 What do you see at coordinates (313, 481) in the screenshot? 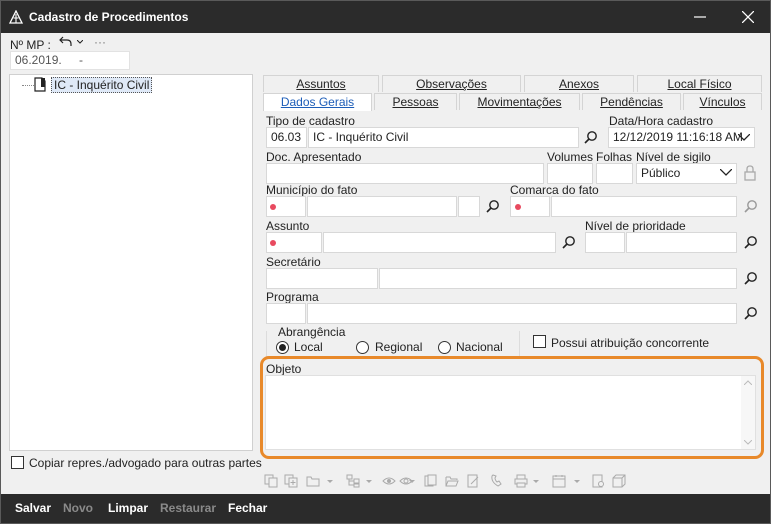
I see `folder-icon` at bounding box center [313, 481].